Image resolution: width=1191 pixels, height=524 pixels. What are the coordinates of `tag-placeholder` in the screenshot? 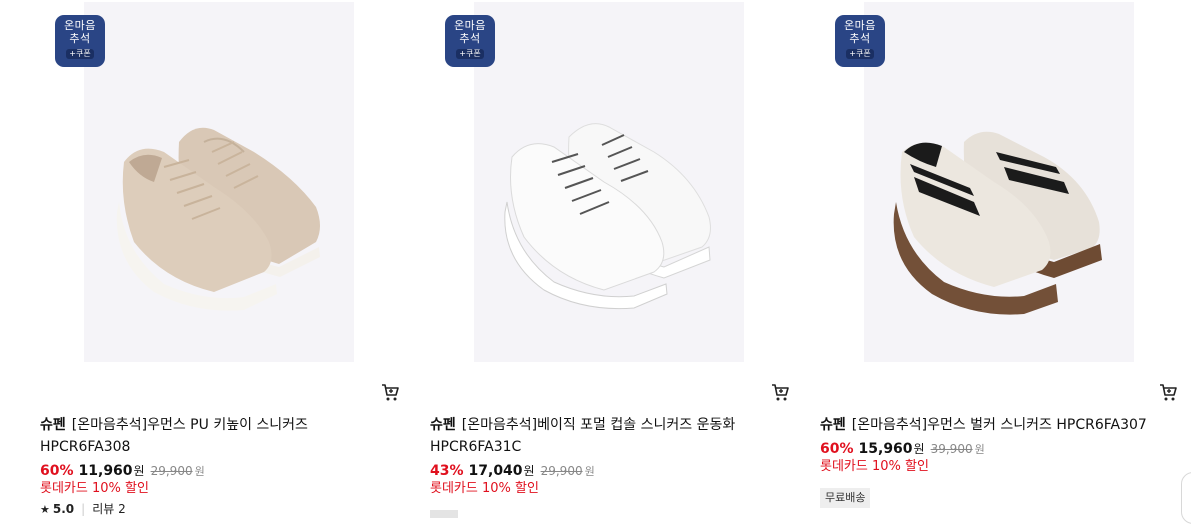 It's located at (444, 514).